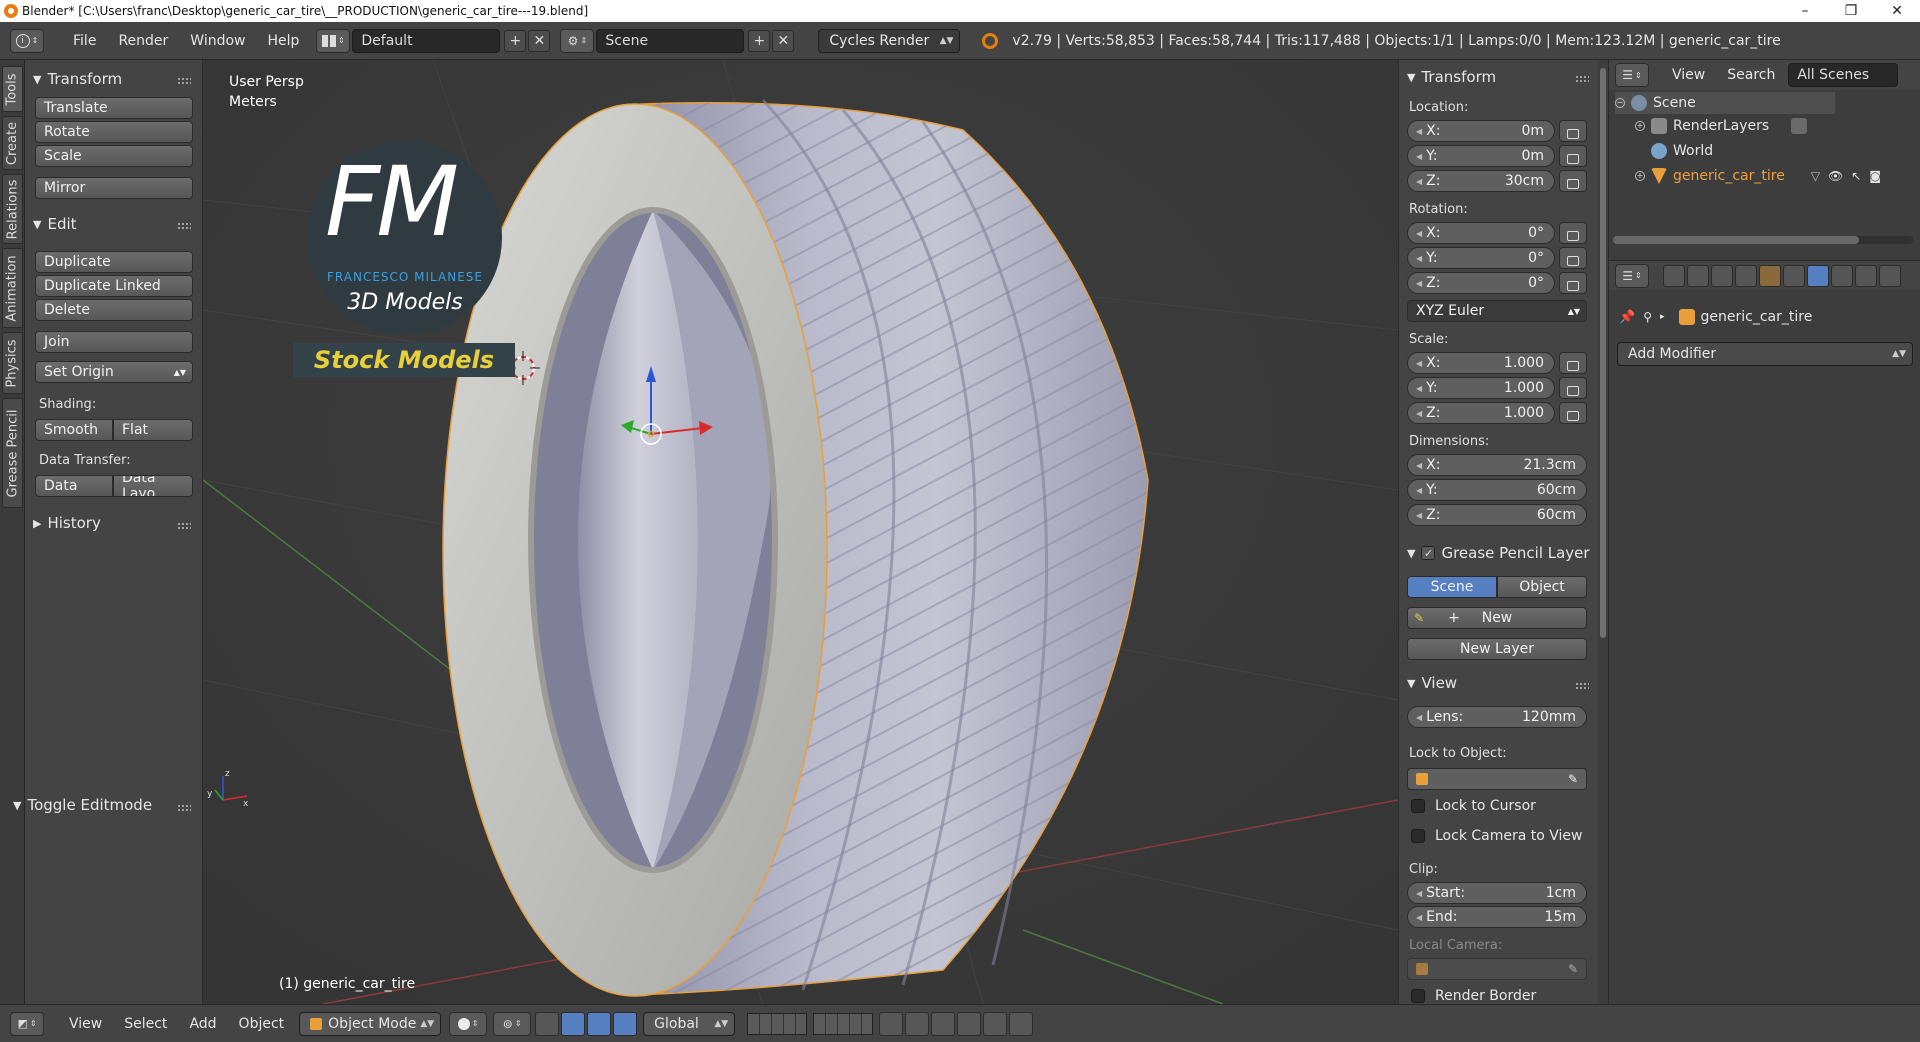  I want to click on join-button: Join, so click(114, 342).